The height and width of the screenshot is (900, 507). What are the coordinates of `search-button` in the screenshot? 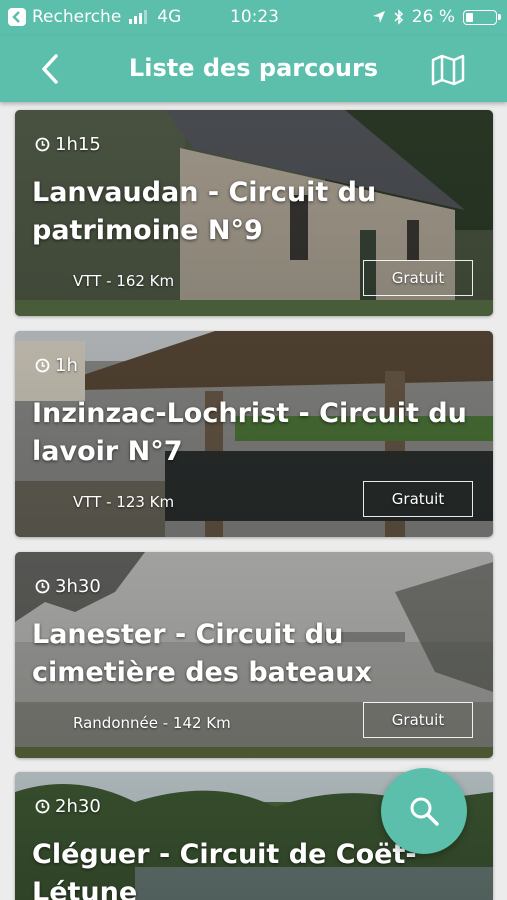 It's located at (424, 811).